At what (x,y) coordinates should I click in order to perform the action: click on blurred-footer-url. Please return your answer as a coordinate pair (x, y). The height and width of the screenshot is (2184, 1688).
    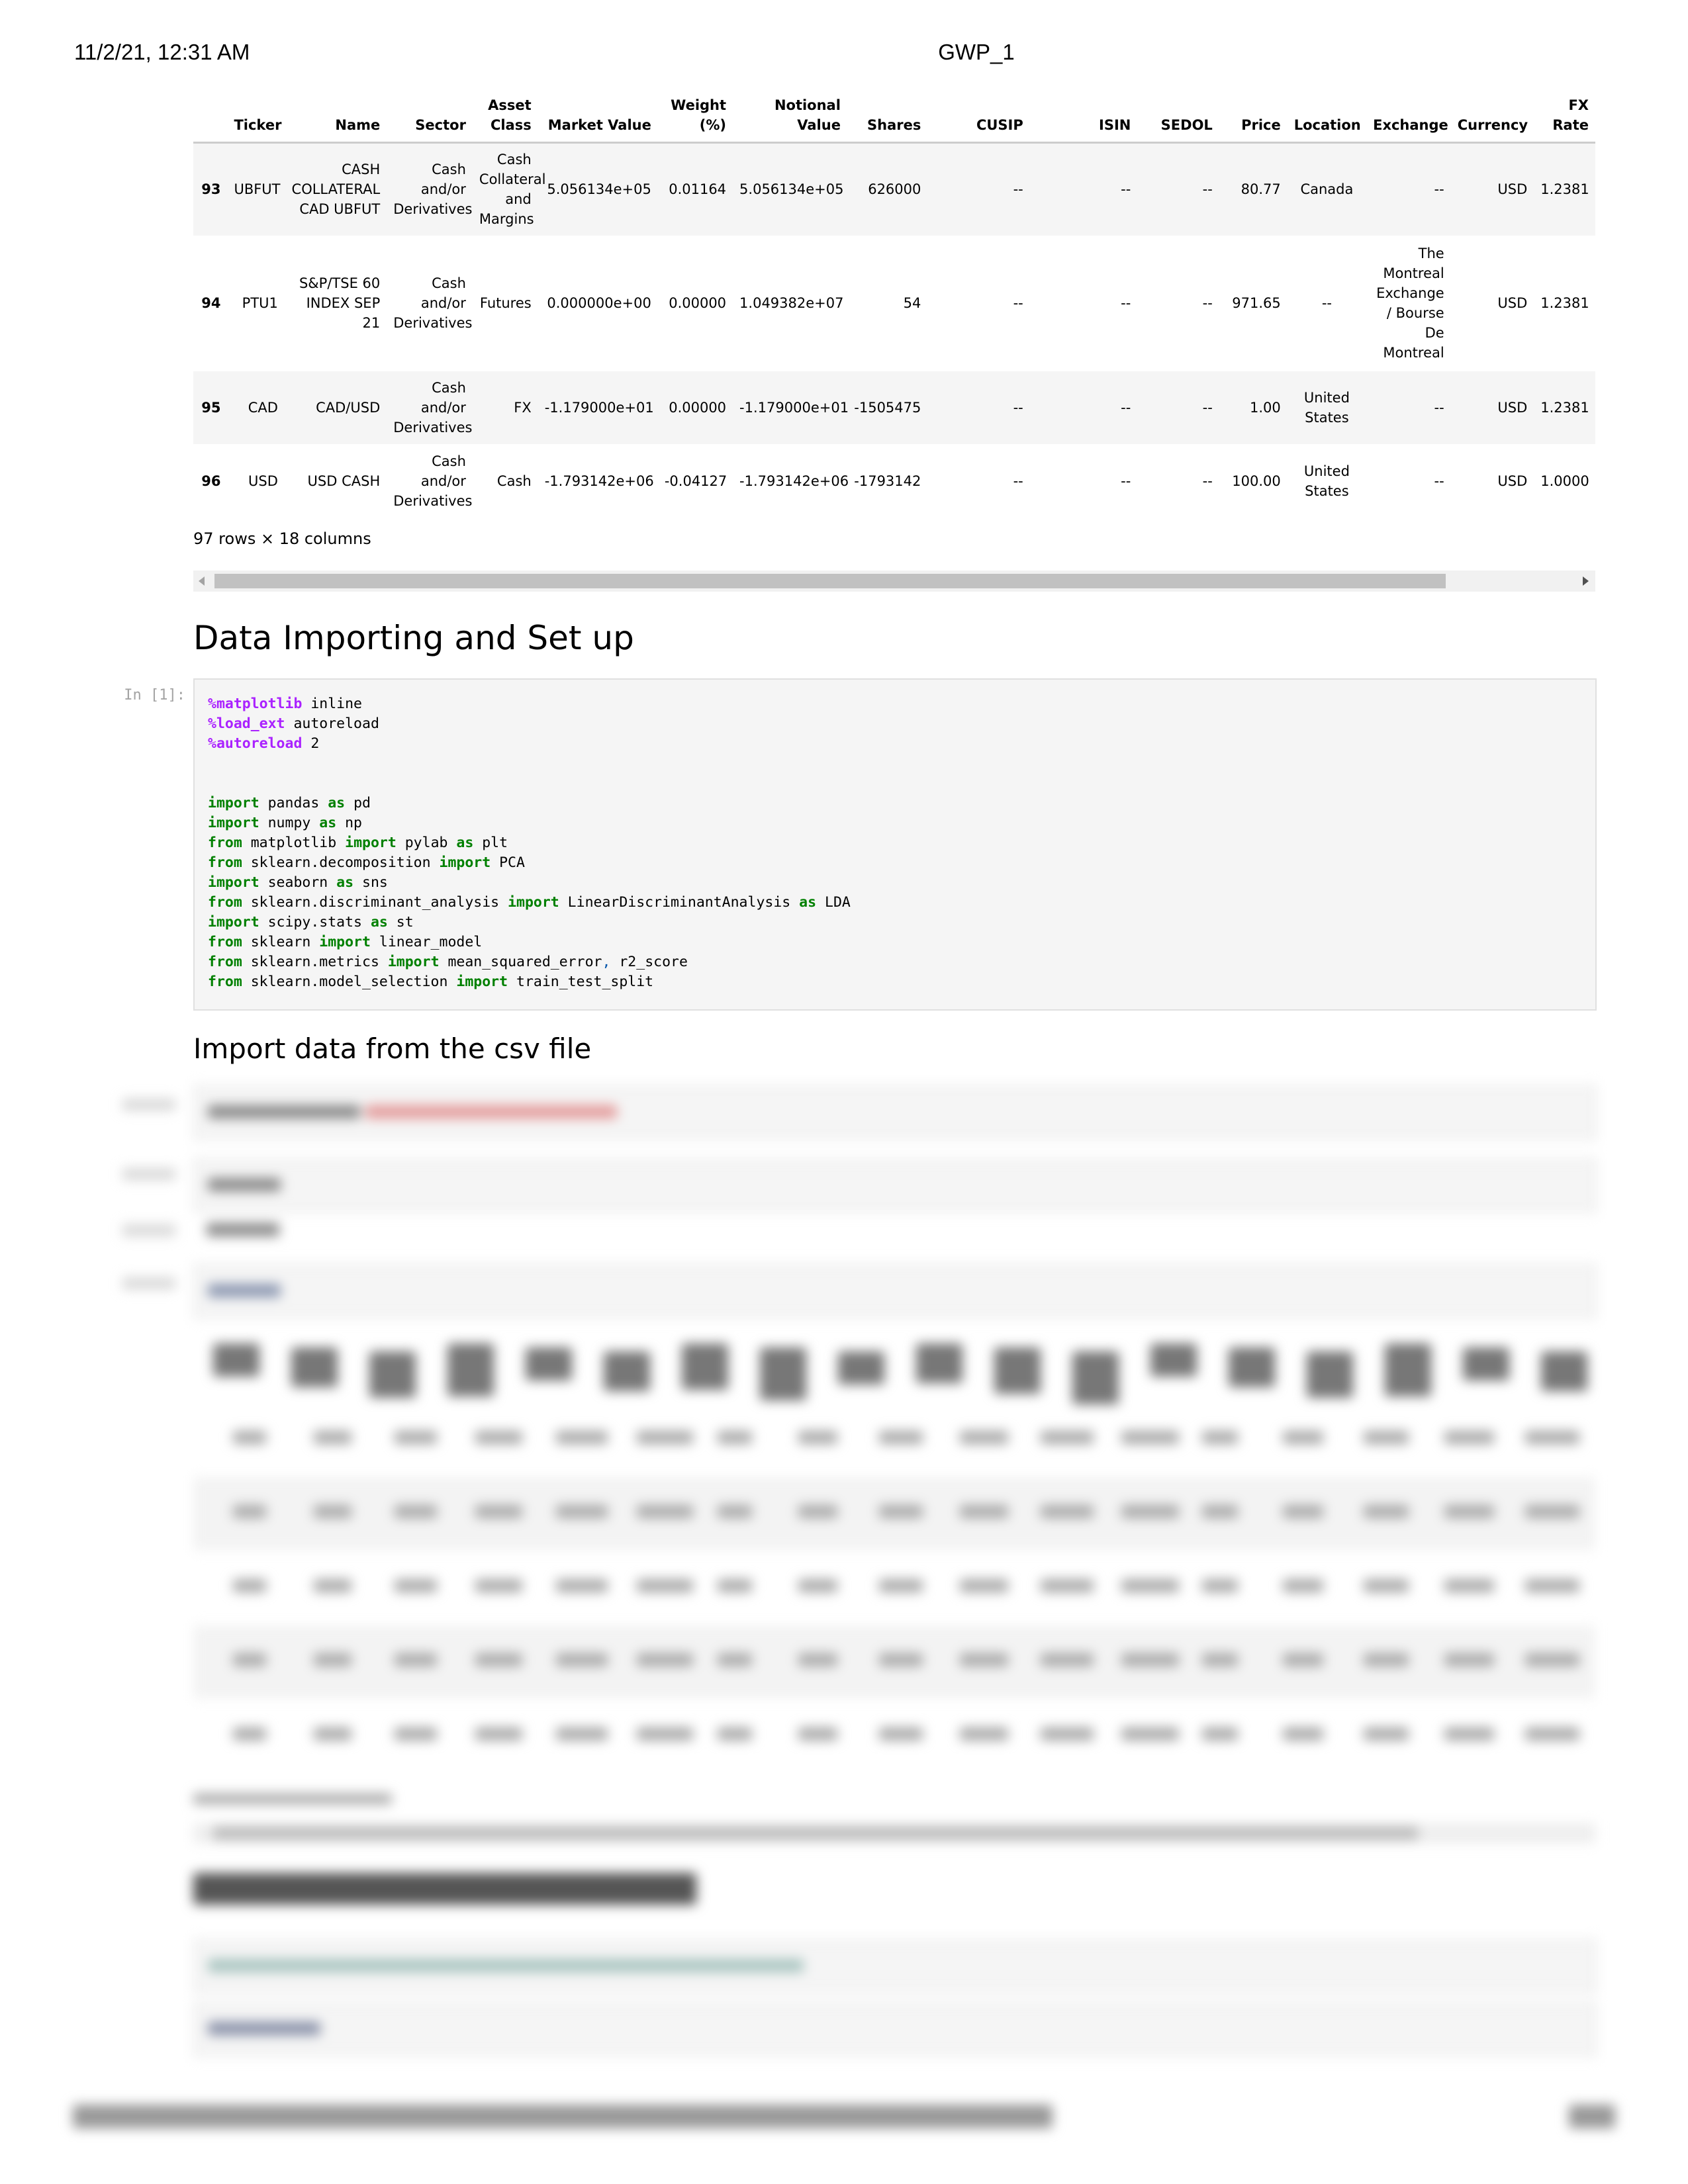
    Looking at the image, I should click on (563, 2116).